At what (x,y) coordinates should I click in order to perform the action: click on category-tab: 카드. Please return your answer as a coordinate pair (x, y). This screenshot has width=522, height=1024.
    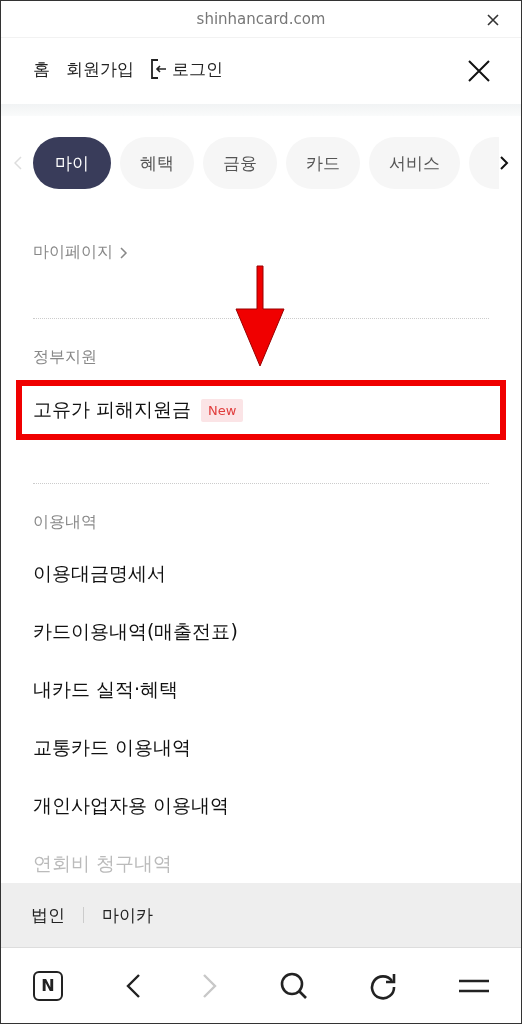
    Looking at the image, I should click on (323, 163).